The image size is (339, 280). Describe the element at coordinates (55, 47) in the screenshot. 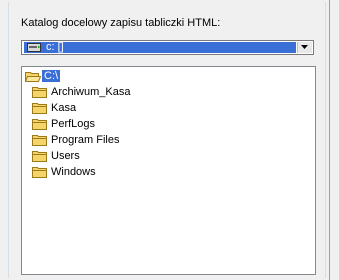

I see `drive-combobox-value: c: []` at that location.